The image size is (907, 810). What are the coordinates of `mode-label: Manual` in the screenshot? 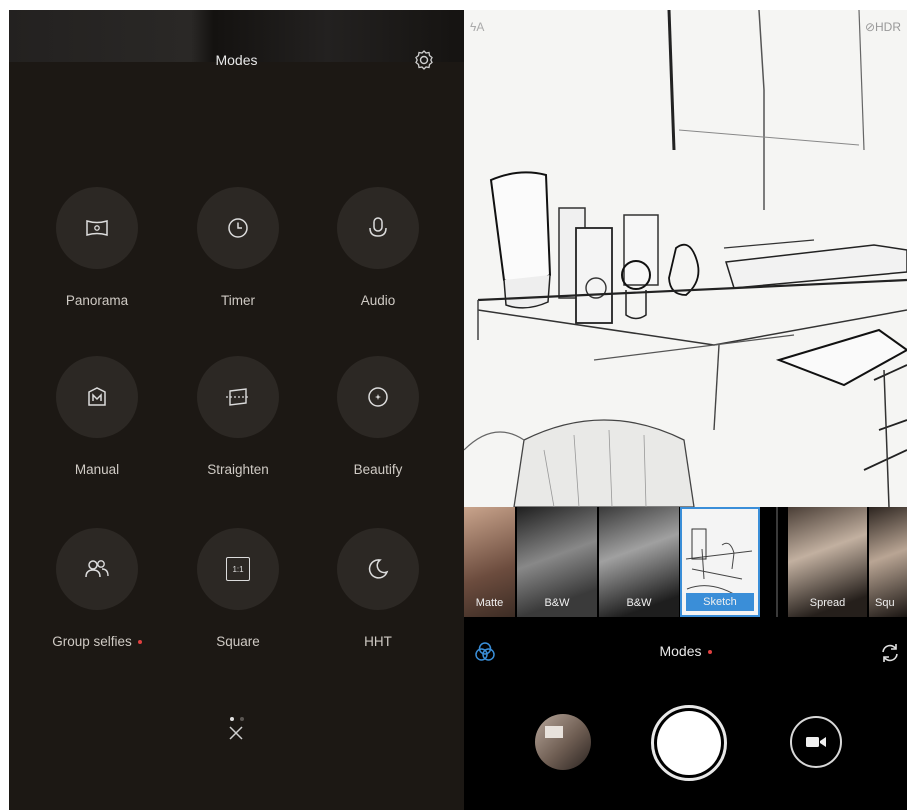 It's located at (97, 469).